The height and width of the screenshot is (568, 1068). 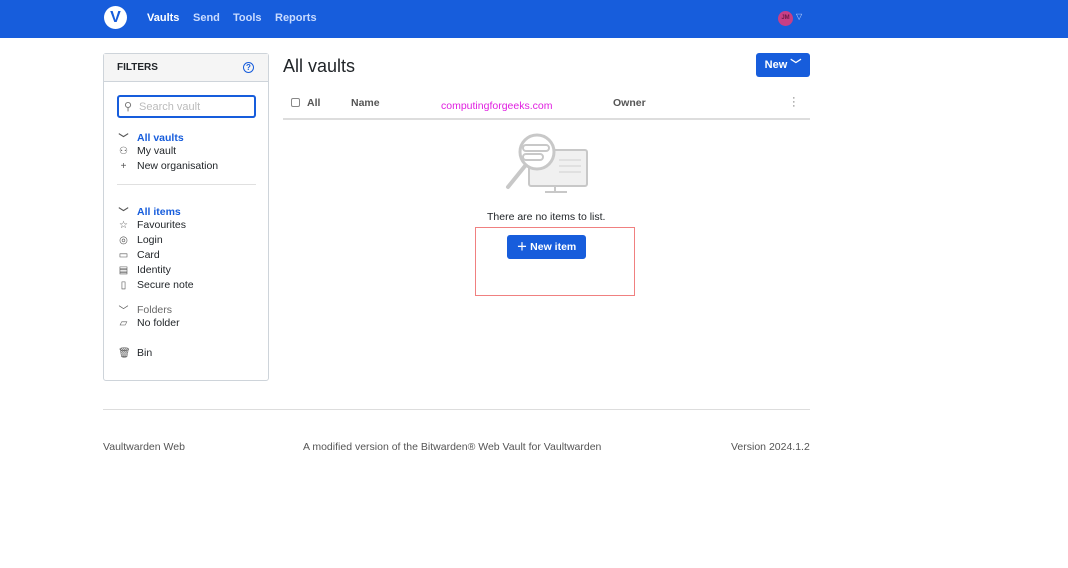 I want to click on label: Bin, so click(x=145, y=353).